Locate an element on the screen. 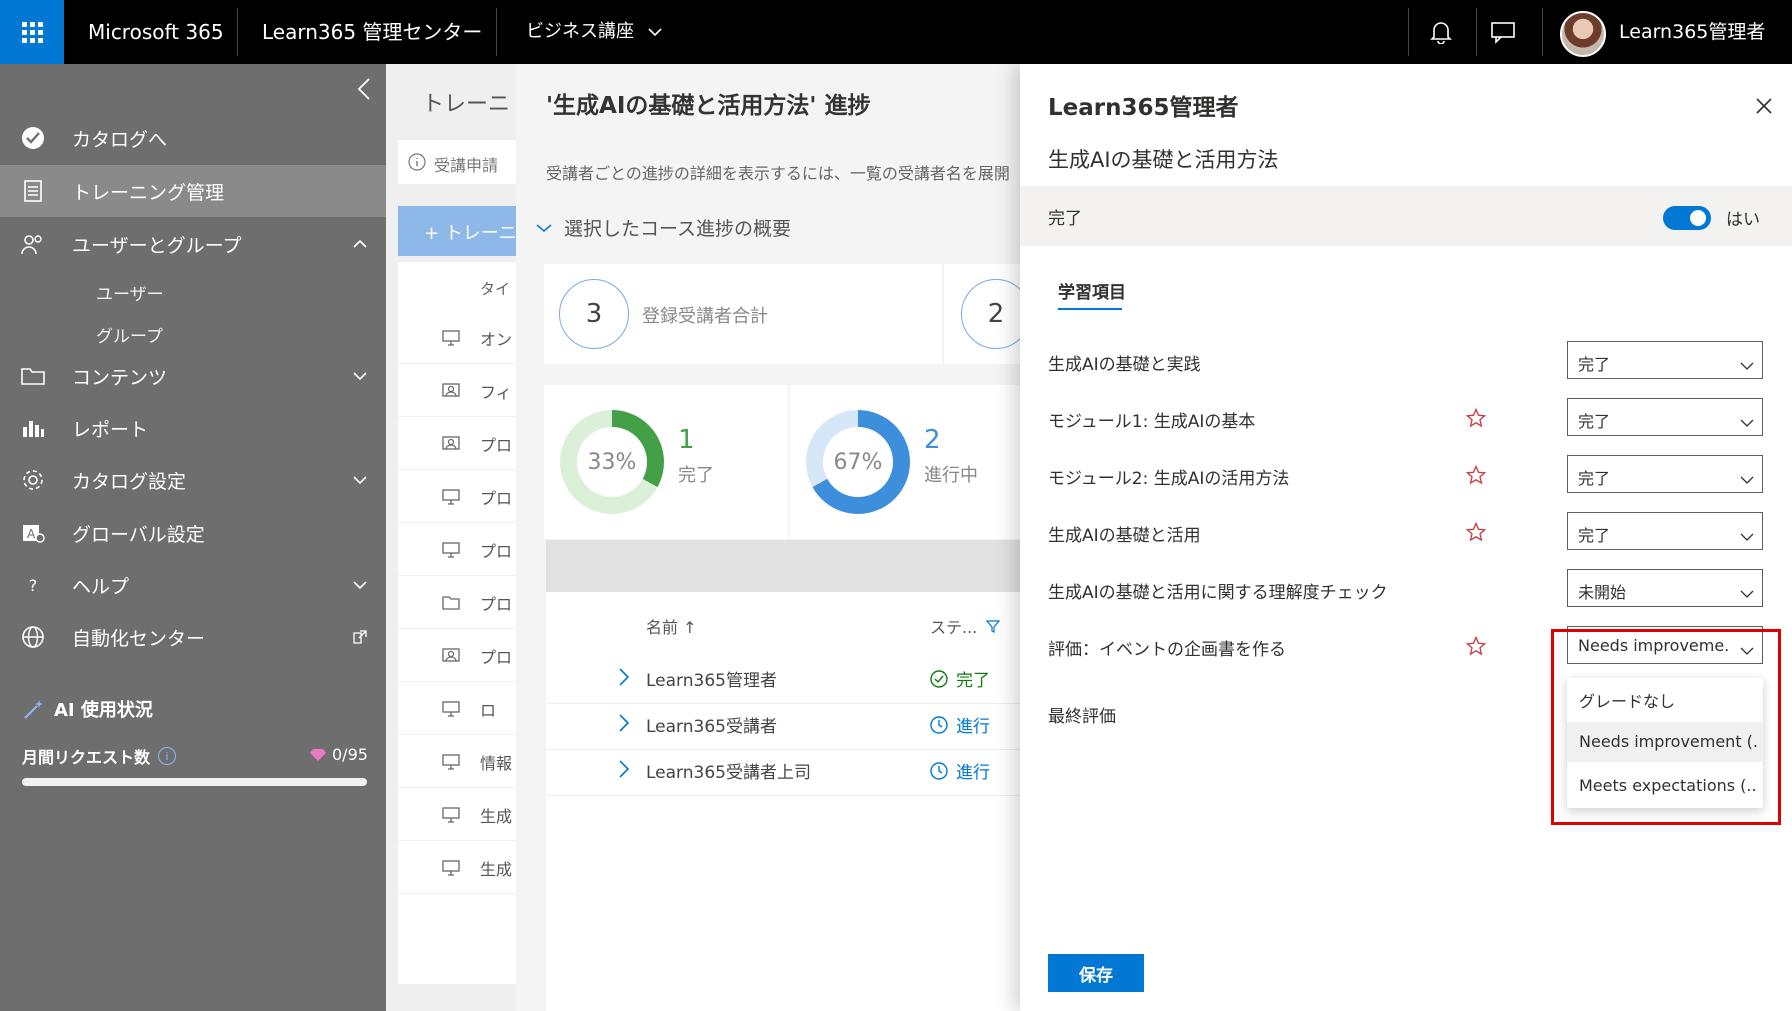 This screenshot has height=1011, width=1792. second-summary-count: 2 is located at coordinates (990, 314).